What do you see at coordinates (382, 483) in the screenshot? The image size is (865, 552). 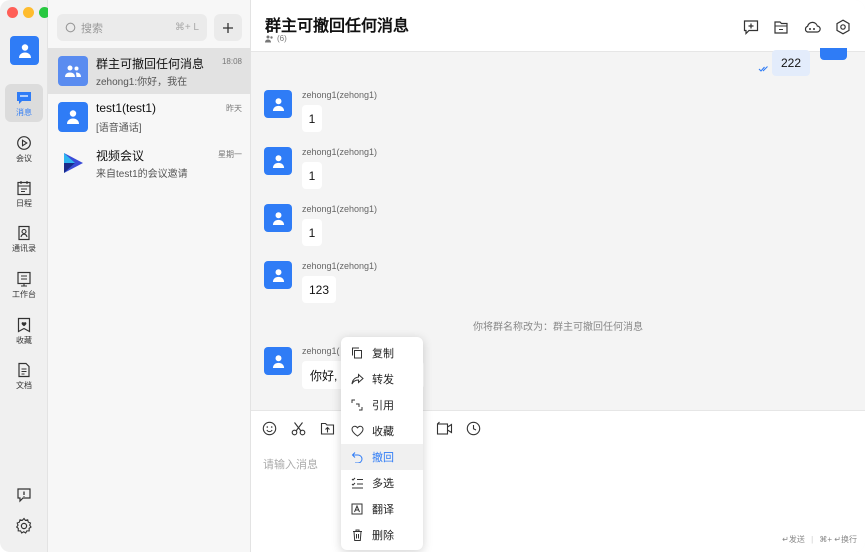 I see `menu-item-multiselect: 多选` at bounding box center [382, 483].